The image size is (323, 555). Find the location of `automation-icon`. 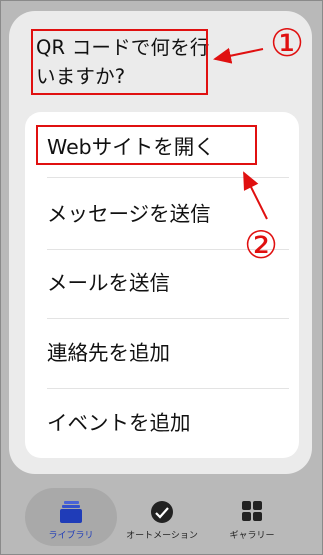

automation-icon is located at coordinates (162, 512).